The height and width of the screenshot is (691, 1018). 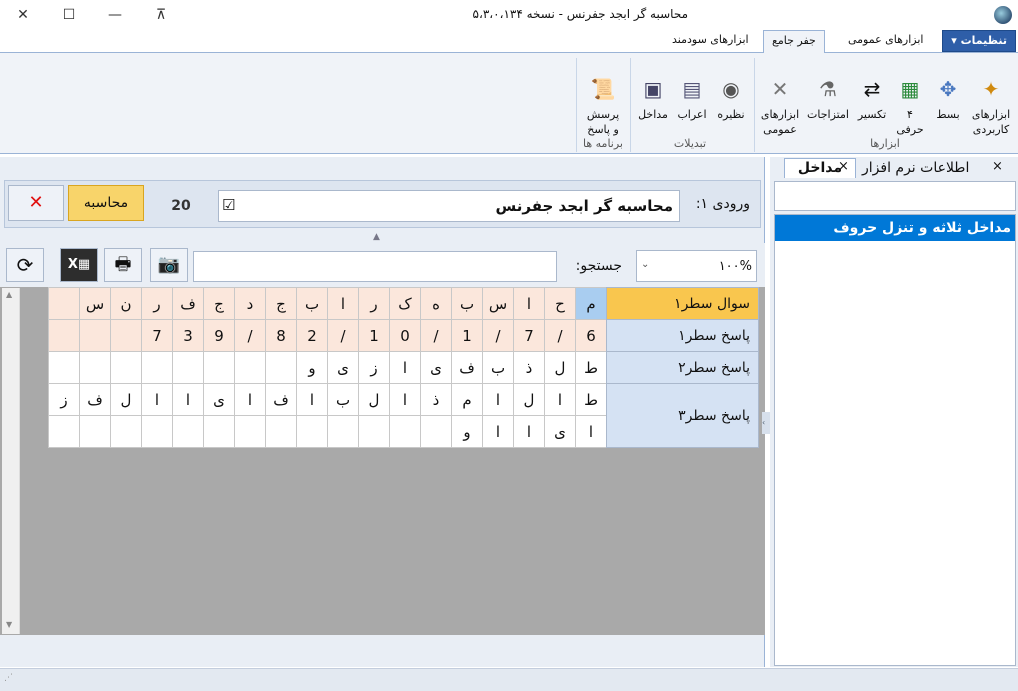 What do you see at coordinates (405, 335) in the screenshot?
I see `grid-cell: 0` at bounding box center [405, 335].